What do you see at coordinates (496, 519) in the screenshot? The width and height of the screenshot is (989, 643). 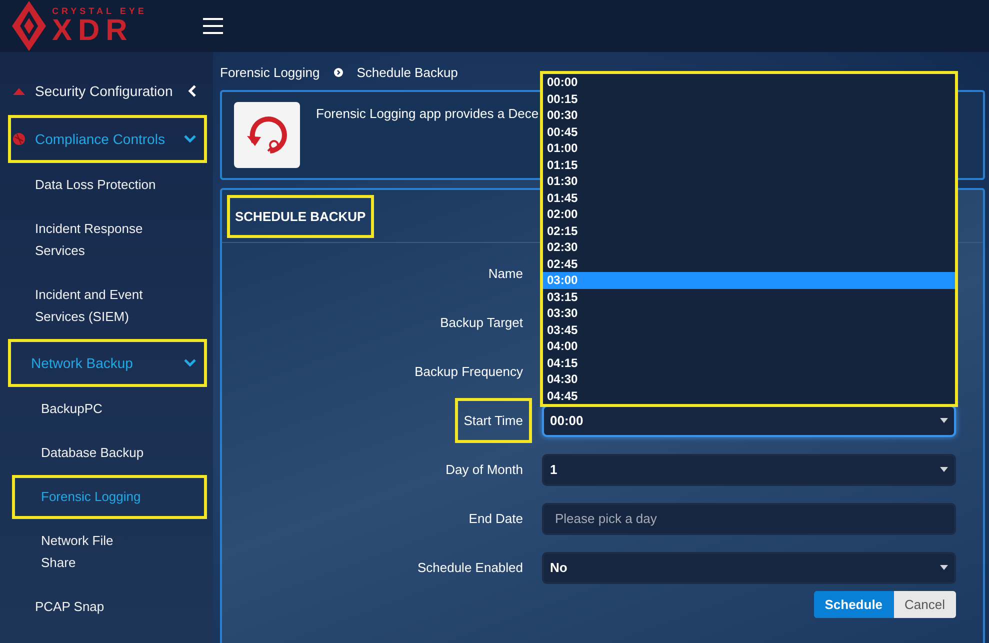 I see `field-label: End Date` at bounding box center [496, 519].